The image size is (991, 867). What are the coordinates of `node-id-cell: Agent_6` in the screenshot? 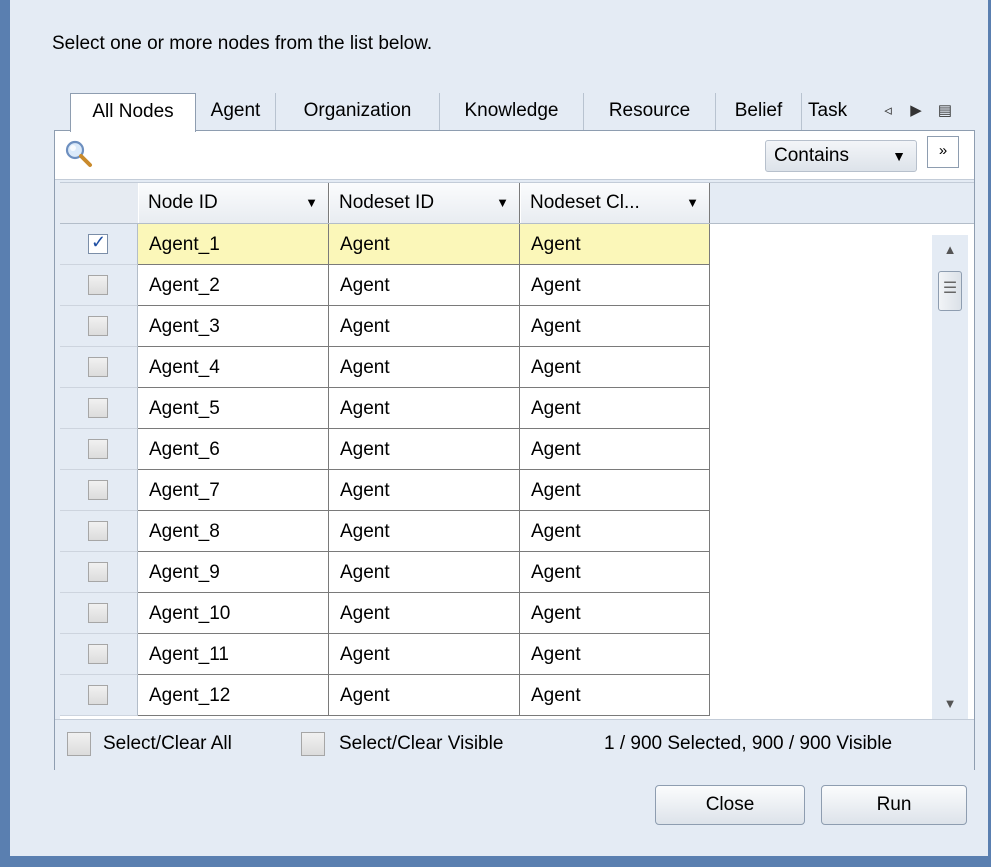 It's located at (233, 449).